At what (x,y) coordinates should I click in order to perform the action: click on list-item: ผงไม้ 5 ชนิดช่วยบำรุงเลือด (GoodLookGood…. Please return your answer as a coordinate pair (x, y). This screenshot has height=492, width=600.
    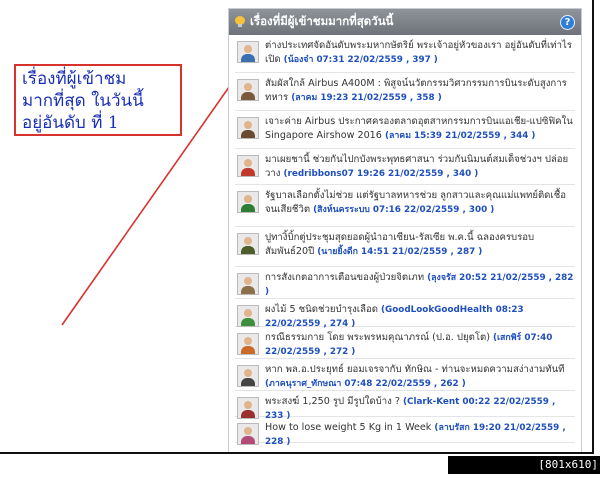
    Looking at the image, I should click on (405, 314).